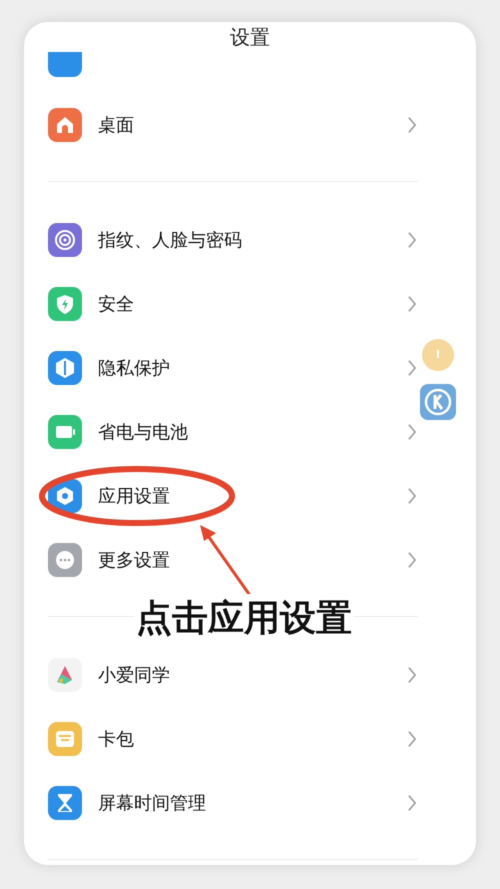 The image size is (500, 889). I want to click on settings-row: 更多设置, so click(233, 560).